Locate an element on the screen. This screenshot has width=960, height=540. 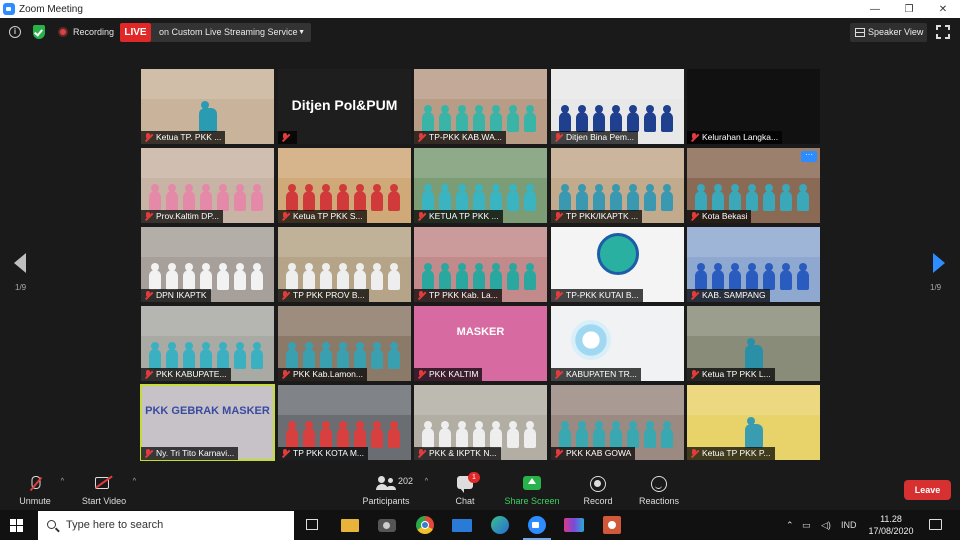
windows-start-icon is located at coordinates (16, 525).